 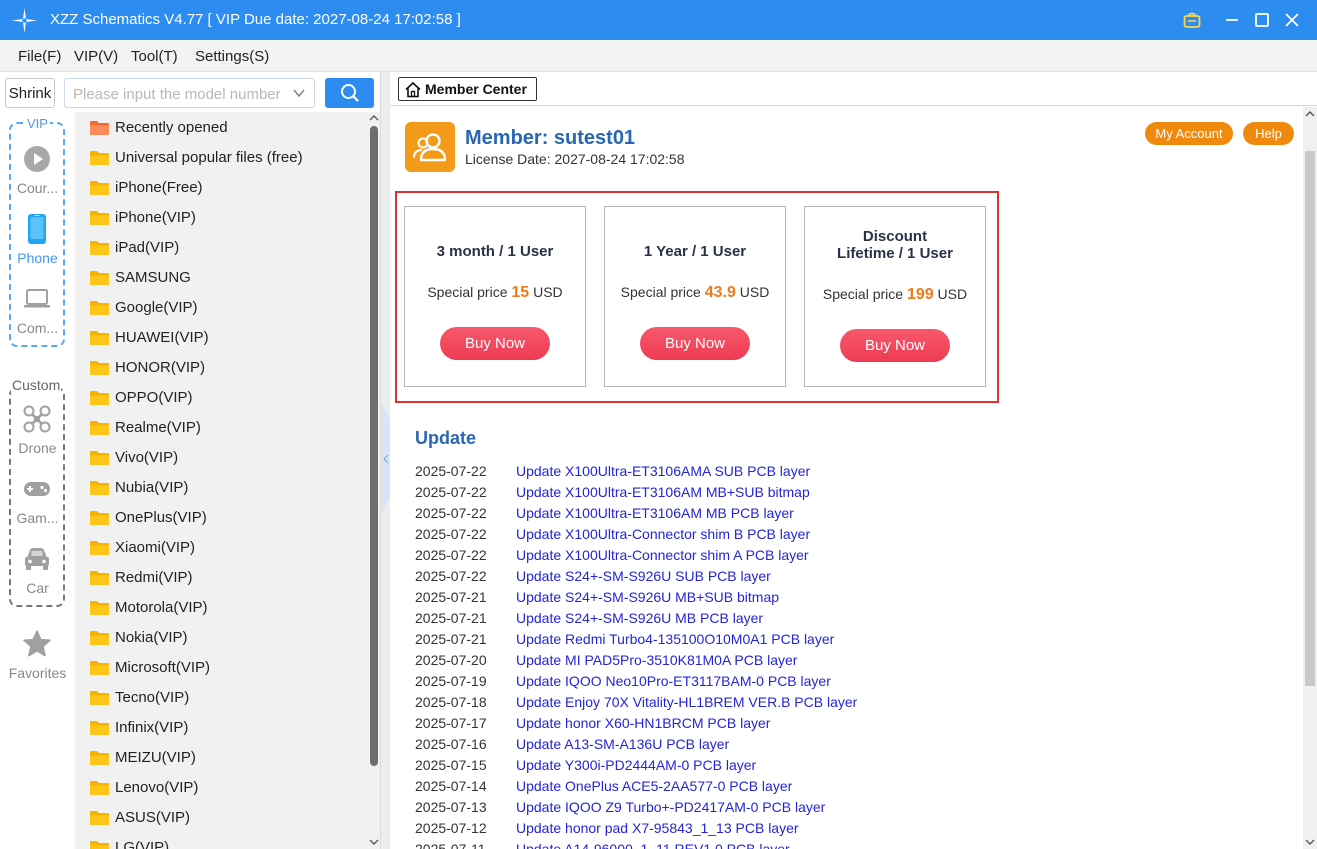 What do you see at coordinates (221, 548) in the screenshot?
I see `file-list-item: Xiaomi(VIP)` at bounding box center [221, 548].